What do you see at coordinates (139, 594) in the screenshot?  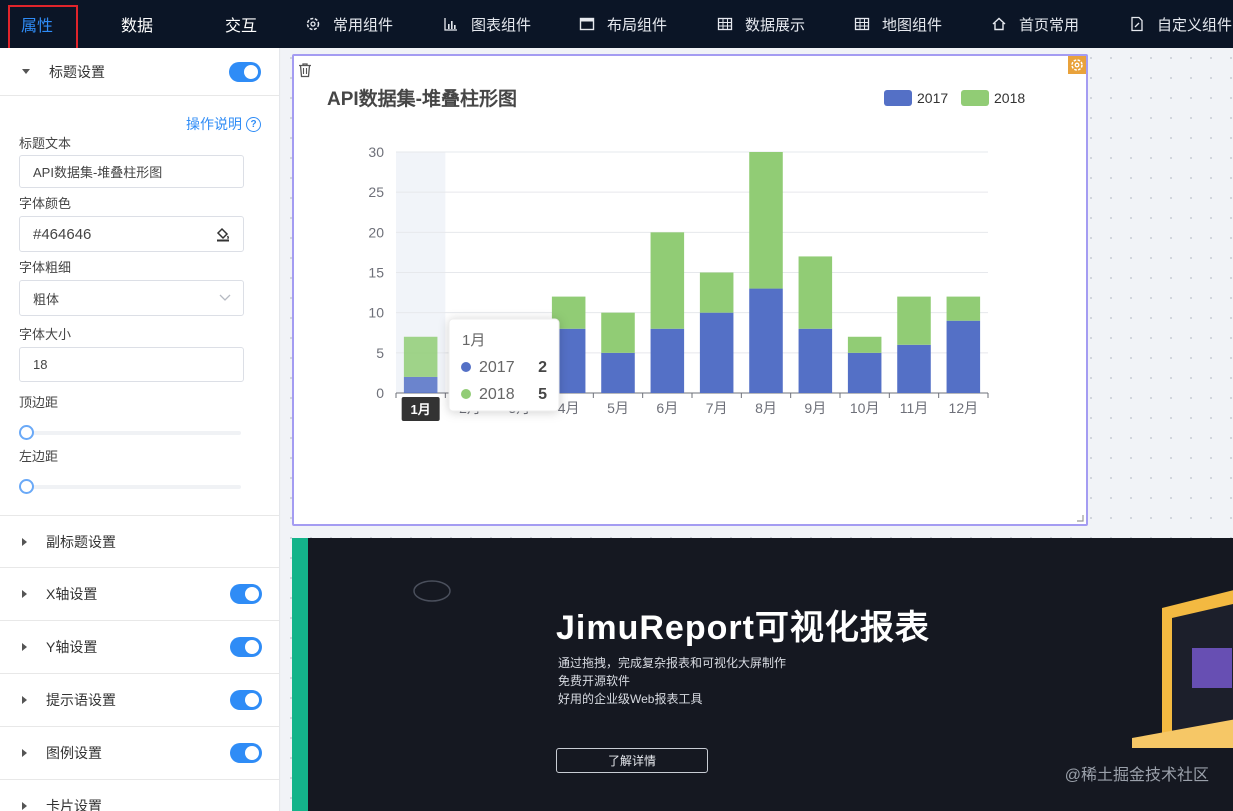 I see `section-x-axis-settings: X轴设置` at bounding box center [139, 594].